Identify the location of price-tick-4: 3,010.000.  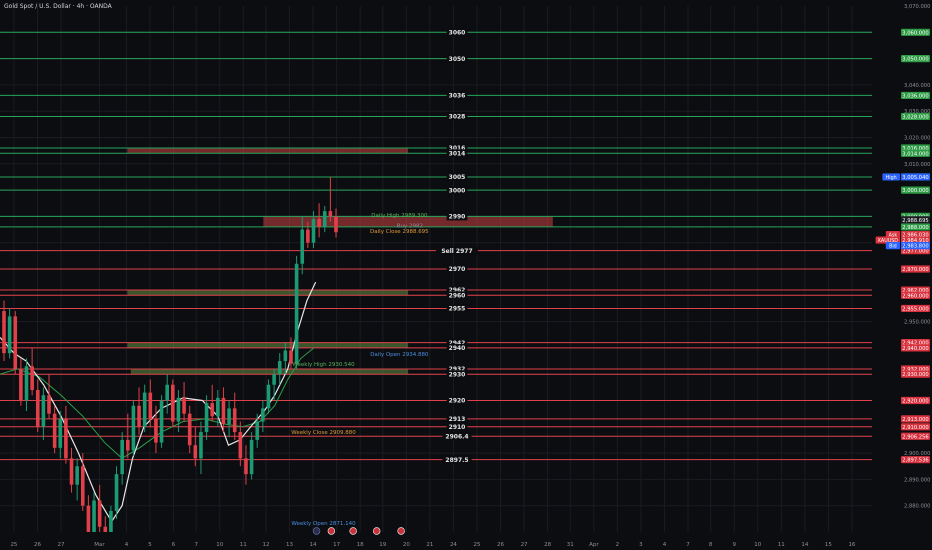
(917, 165).